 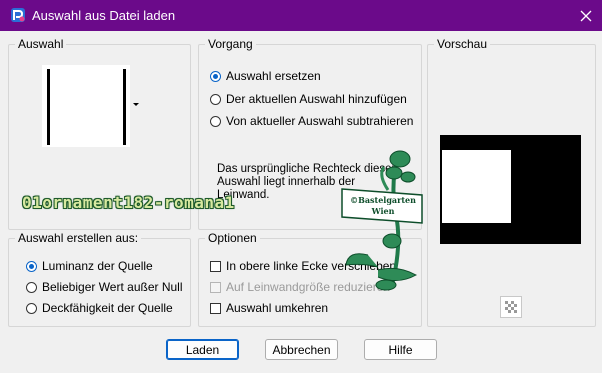 I want to click on vorschau-legend: Vorschau, so click(x=462, y=44).